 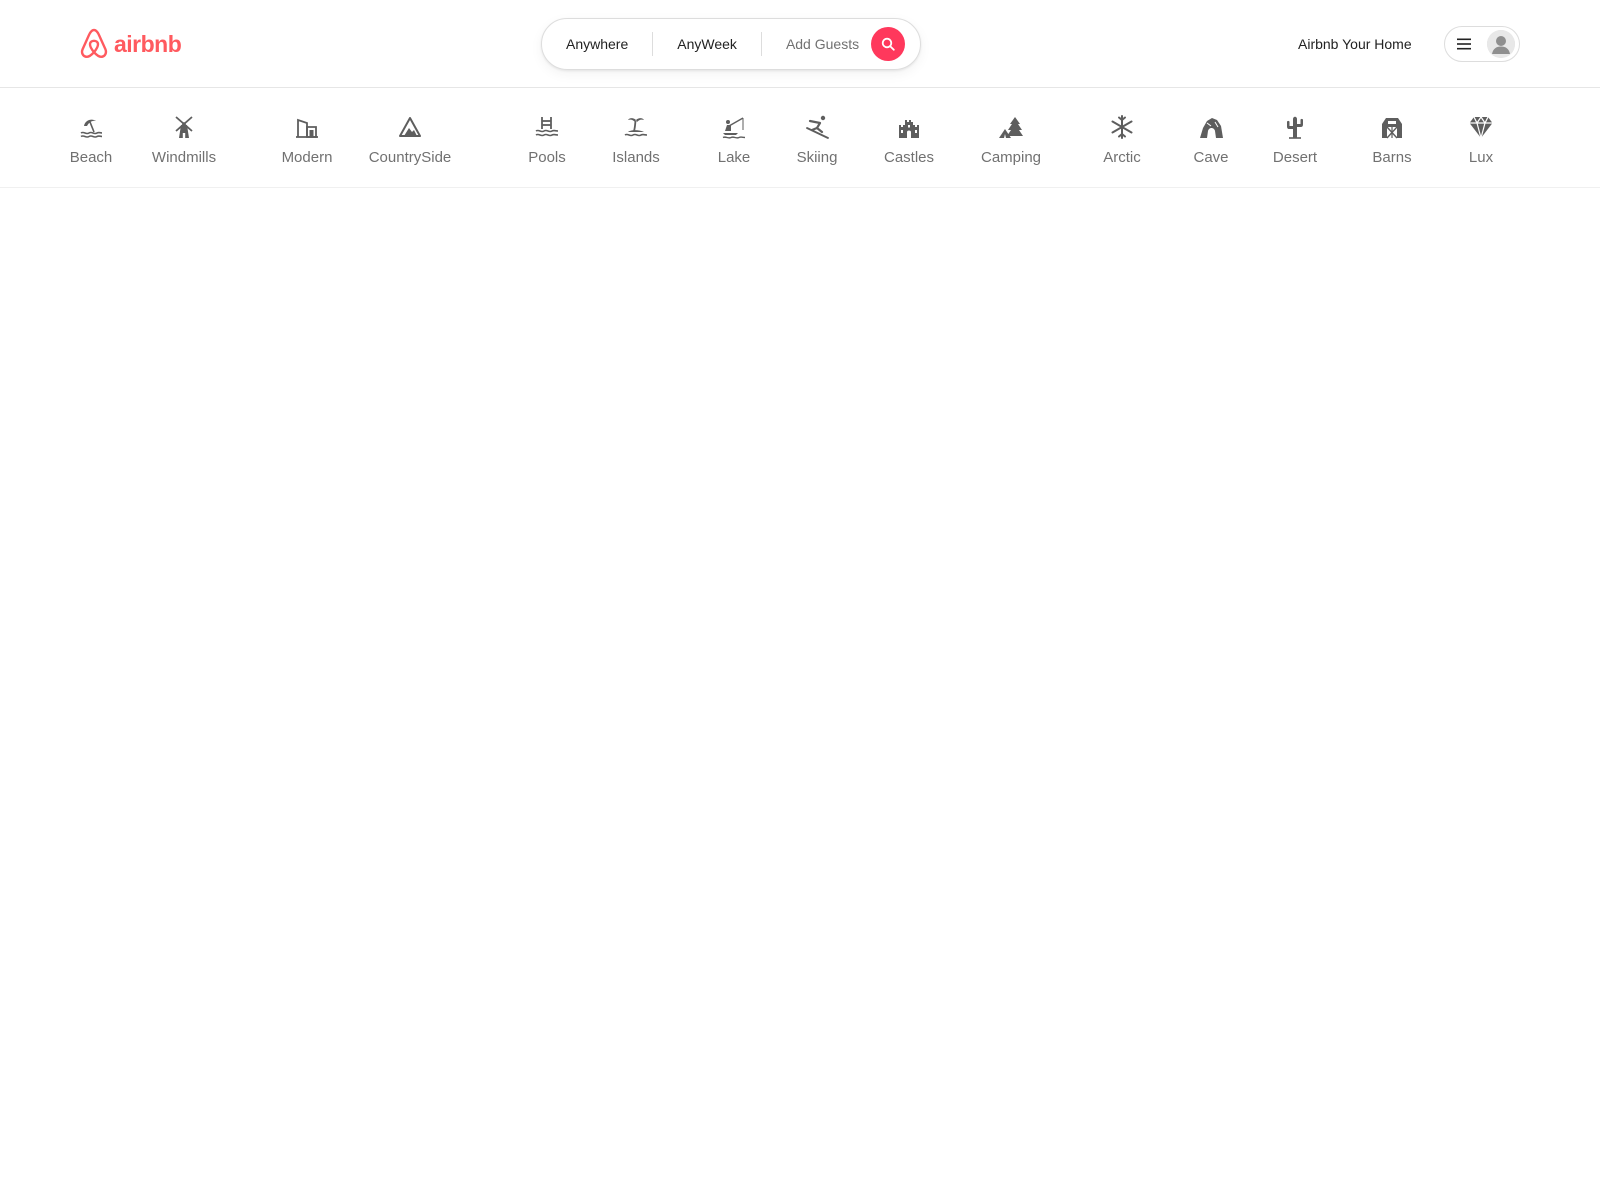 I want to click on skier-icon, so click(x=817, y=127).